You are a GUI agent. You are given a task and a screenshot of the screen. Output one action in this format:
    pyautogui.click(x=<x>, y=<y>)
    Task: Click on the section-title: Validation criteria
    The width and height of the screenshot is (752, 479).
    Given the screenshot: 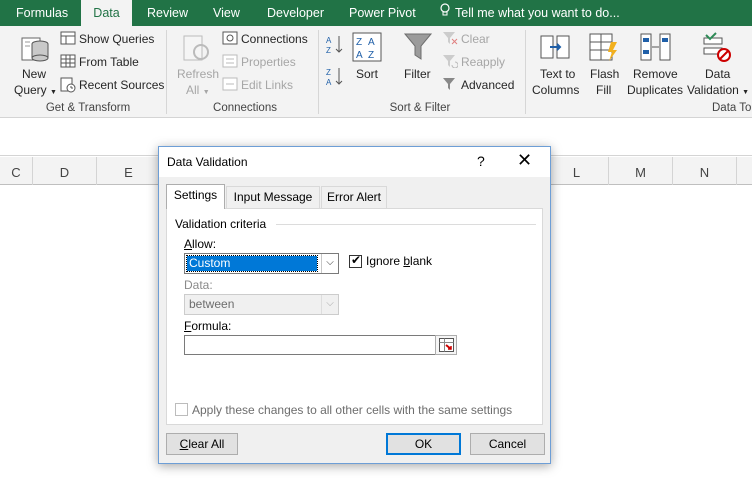 What is the action you would take?
    pyautogui.click(x=221, y=224)
    